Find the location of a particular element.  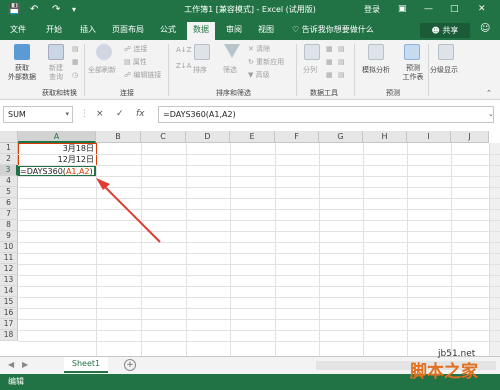

restore-icon: □ is located at coordinates (454, 9).